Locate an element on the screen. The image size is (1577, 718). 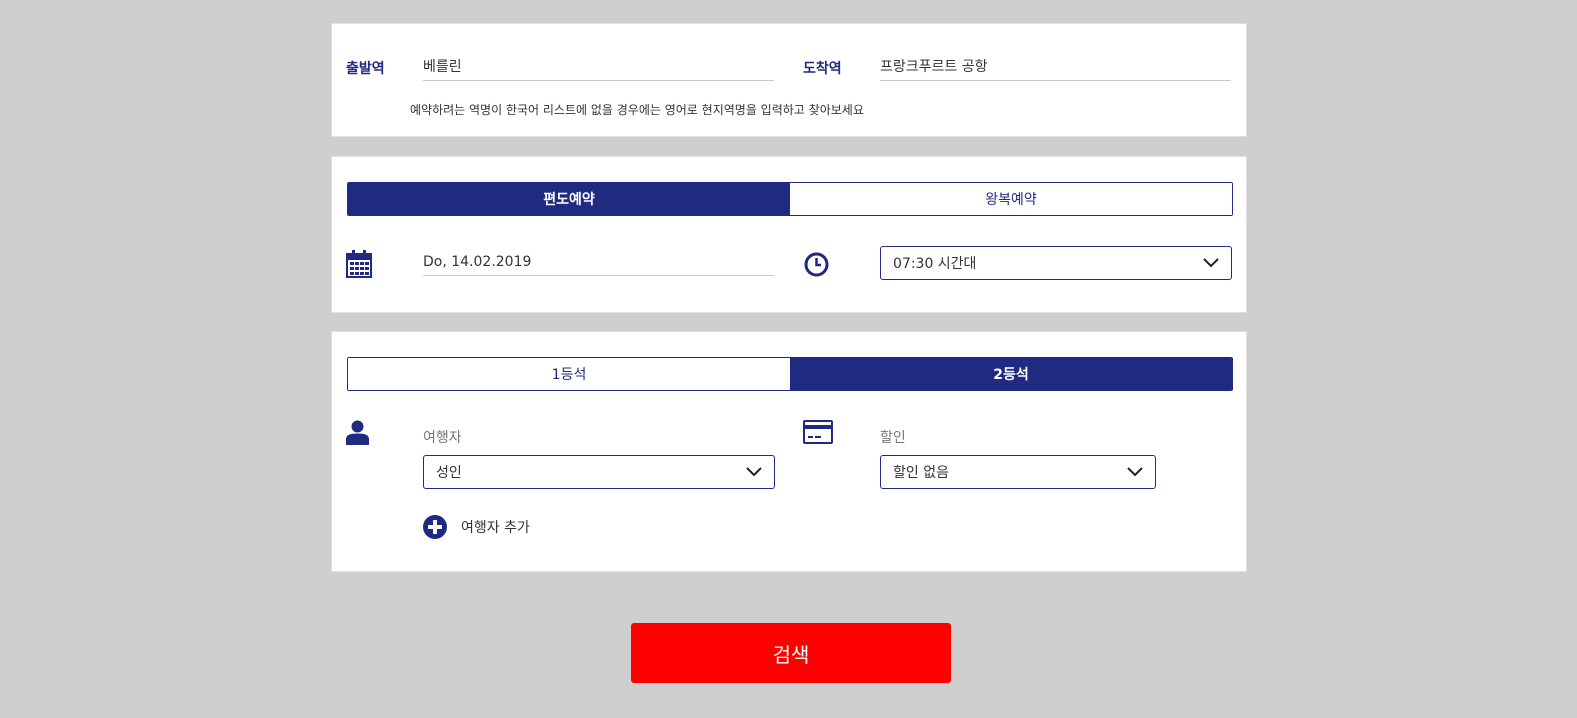
traveler-label: 여행자 is located at coordinates (442, 438).